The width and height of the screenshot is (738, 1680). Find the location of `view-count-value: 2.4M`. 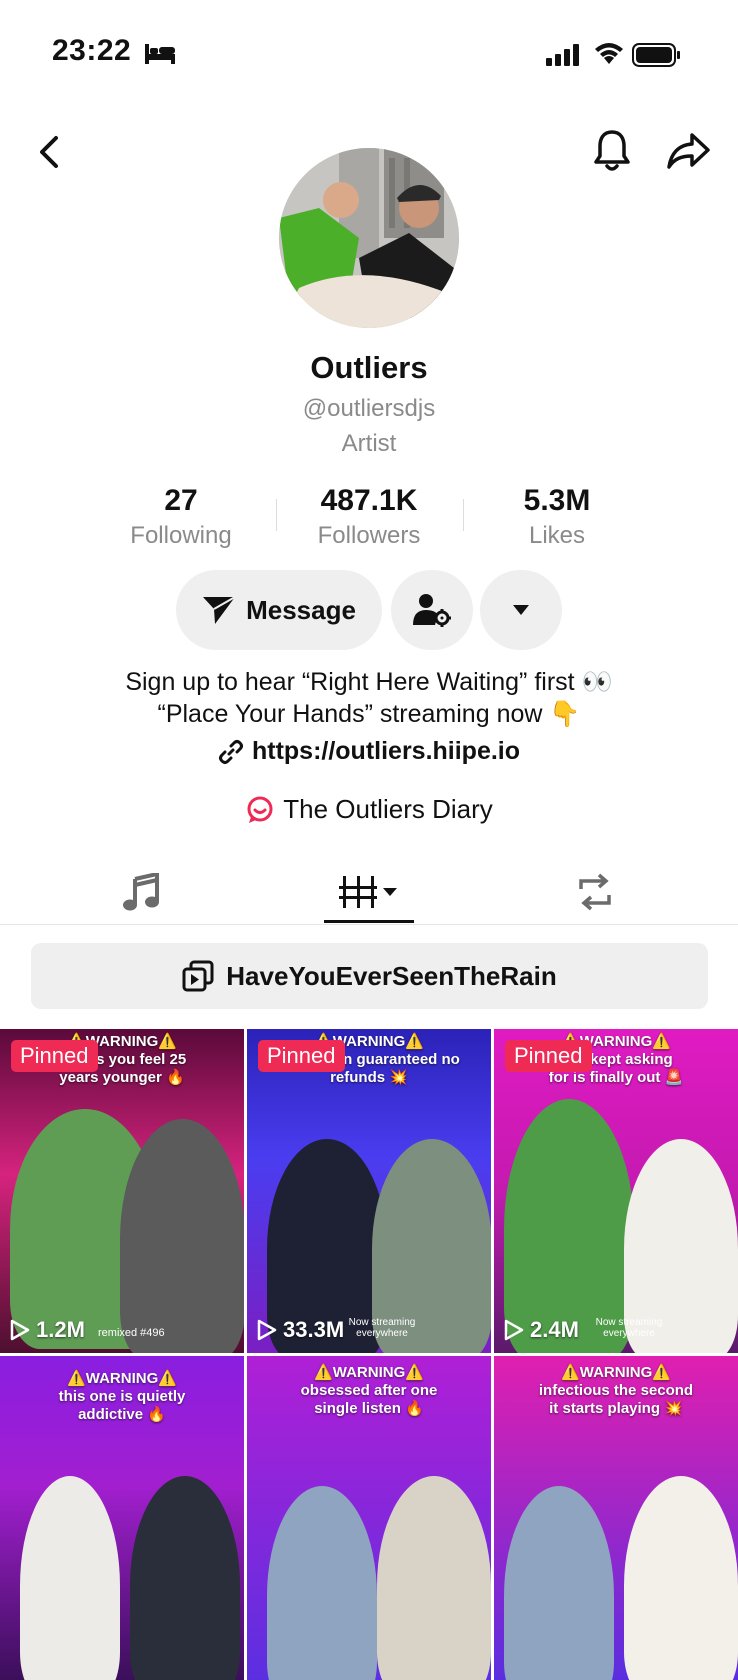

view-count-value: 2.4M is located at coordinates (554, 1329).